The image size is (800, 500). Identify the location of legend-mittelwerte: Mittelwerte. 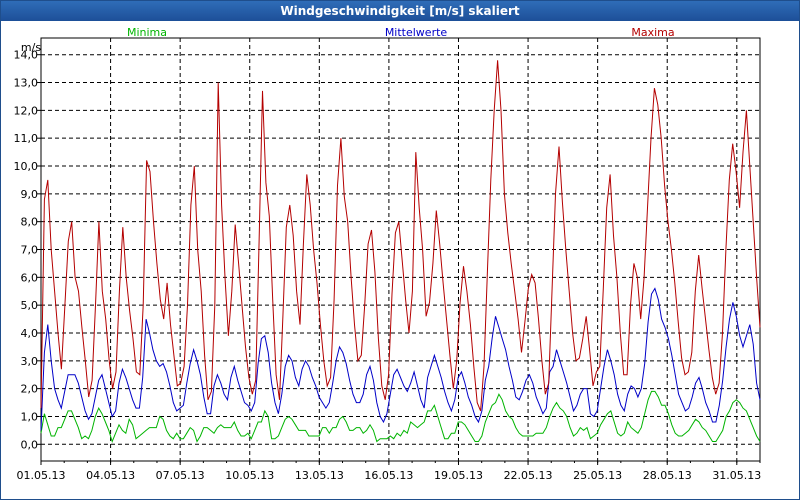
(416, 32).